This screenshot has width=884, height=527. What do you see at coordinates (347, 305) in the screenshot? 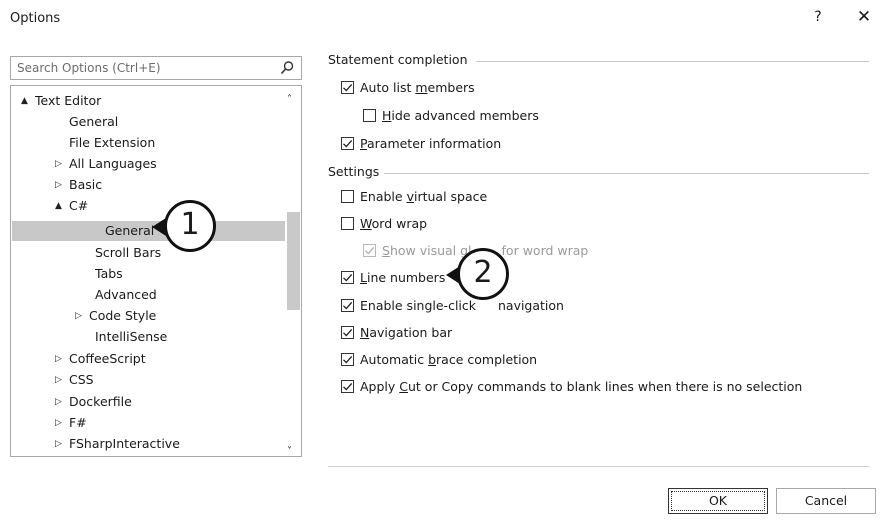
I see `single-click-url-navigation-checkbox` at bounding box center [347, 305].